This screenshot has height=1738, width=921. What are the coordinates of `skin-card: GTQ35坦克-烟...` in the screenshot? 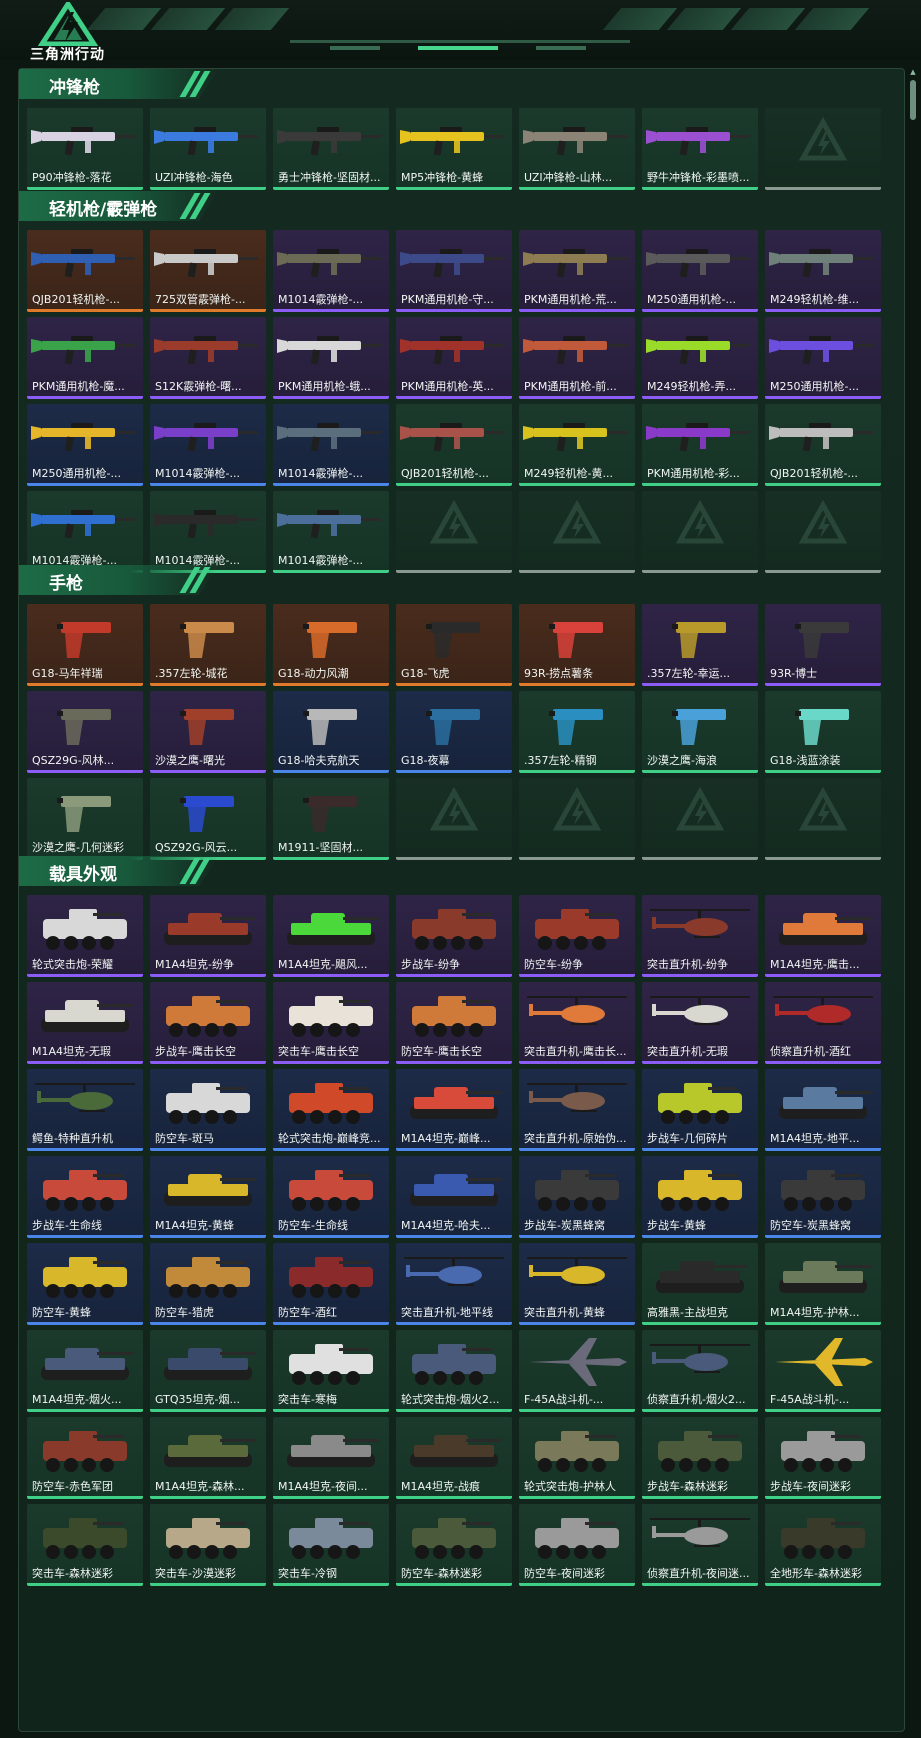 It's located at (208, 1371).